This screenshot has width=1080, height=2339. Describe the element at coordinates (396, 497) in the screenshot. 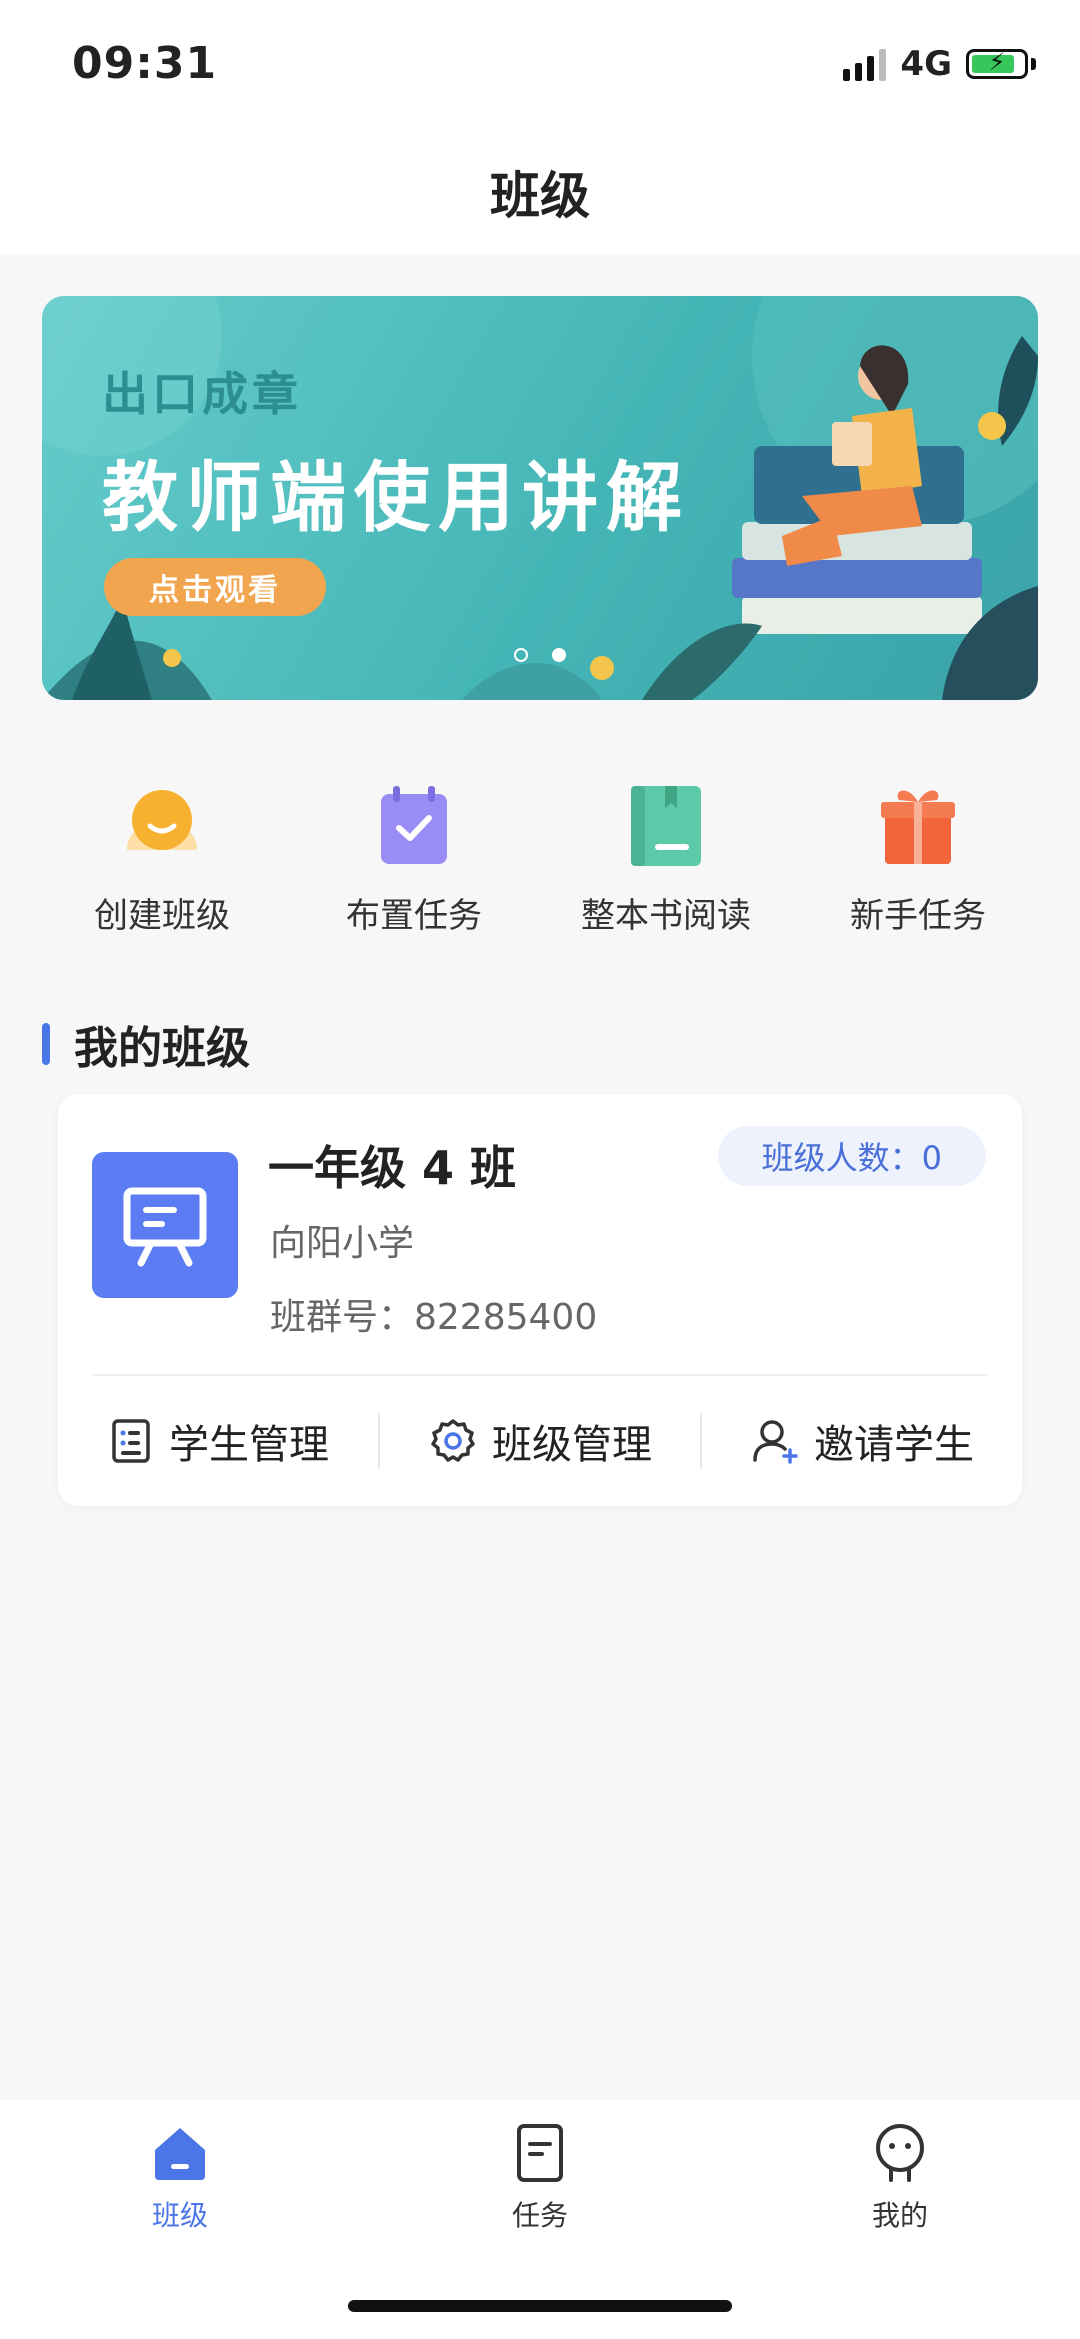

I see `banner-title: 教师端使用讲解` at that location.